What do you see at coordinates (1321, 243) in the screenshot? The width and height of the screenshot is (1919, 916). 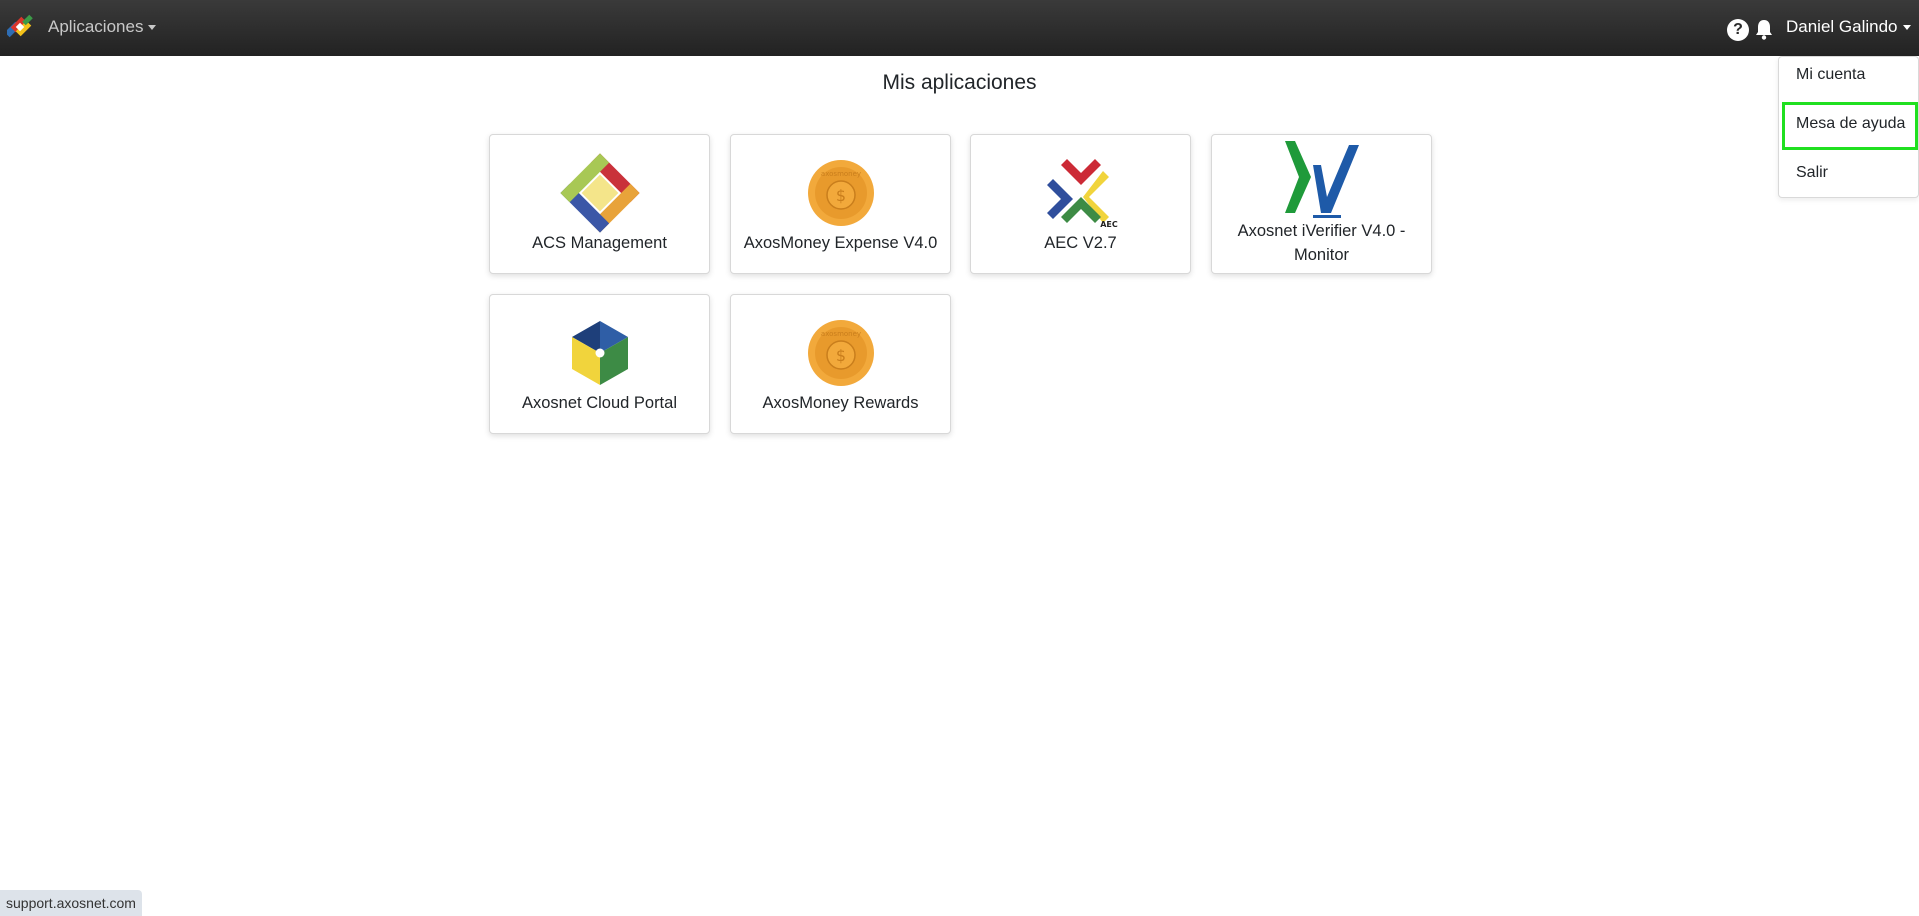 I see `app-name: Axosnet iVerifier V4.0 - Monitor` at bounding box center [1321, 243].